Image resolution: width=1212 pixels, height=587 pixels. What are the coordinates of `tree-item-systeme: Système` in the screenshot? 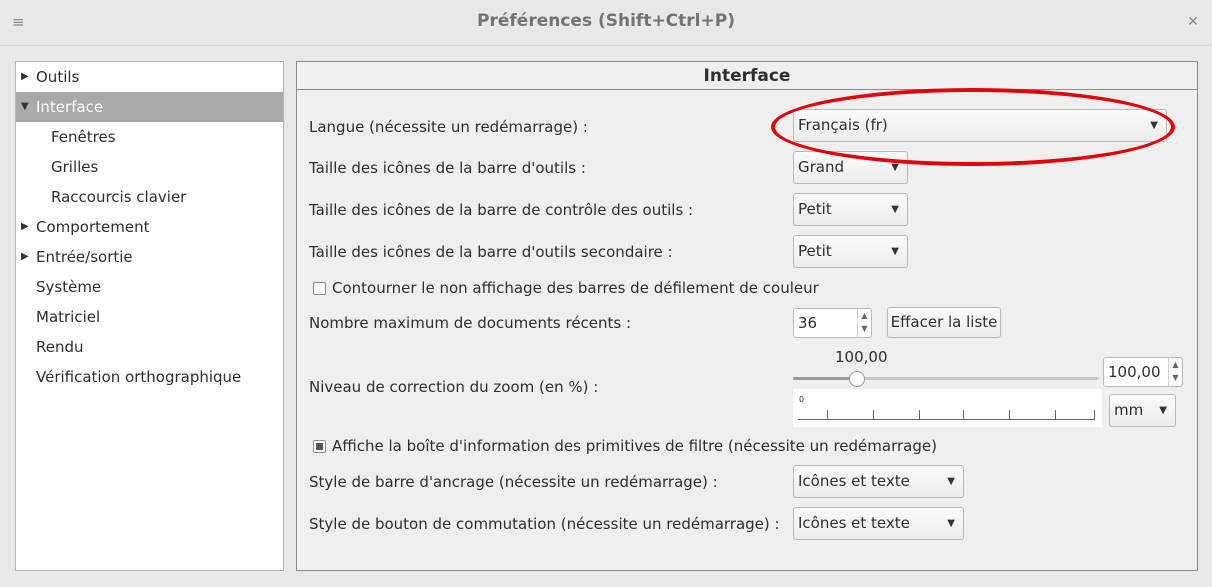 It's located at (149, 287).